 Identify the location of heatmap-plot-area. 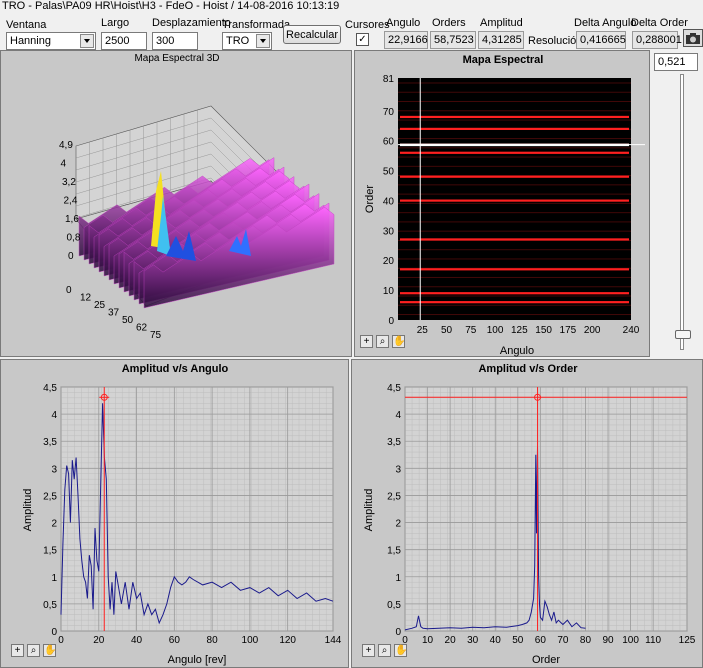
(514, 199).